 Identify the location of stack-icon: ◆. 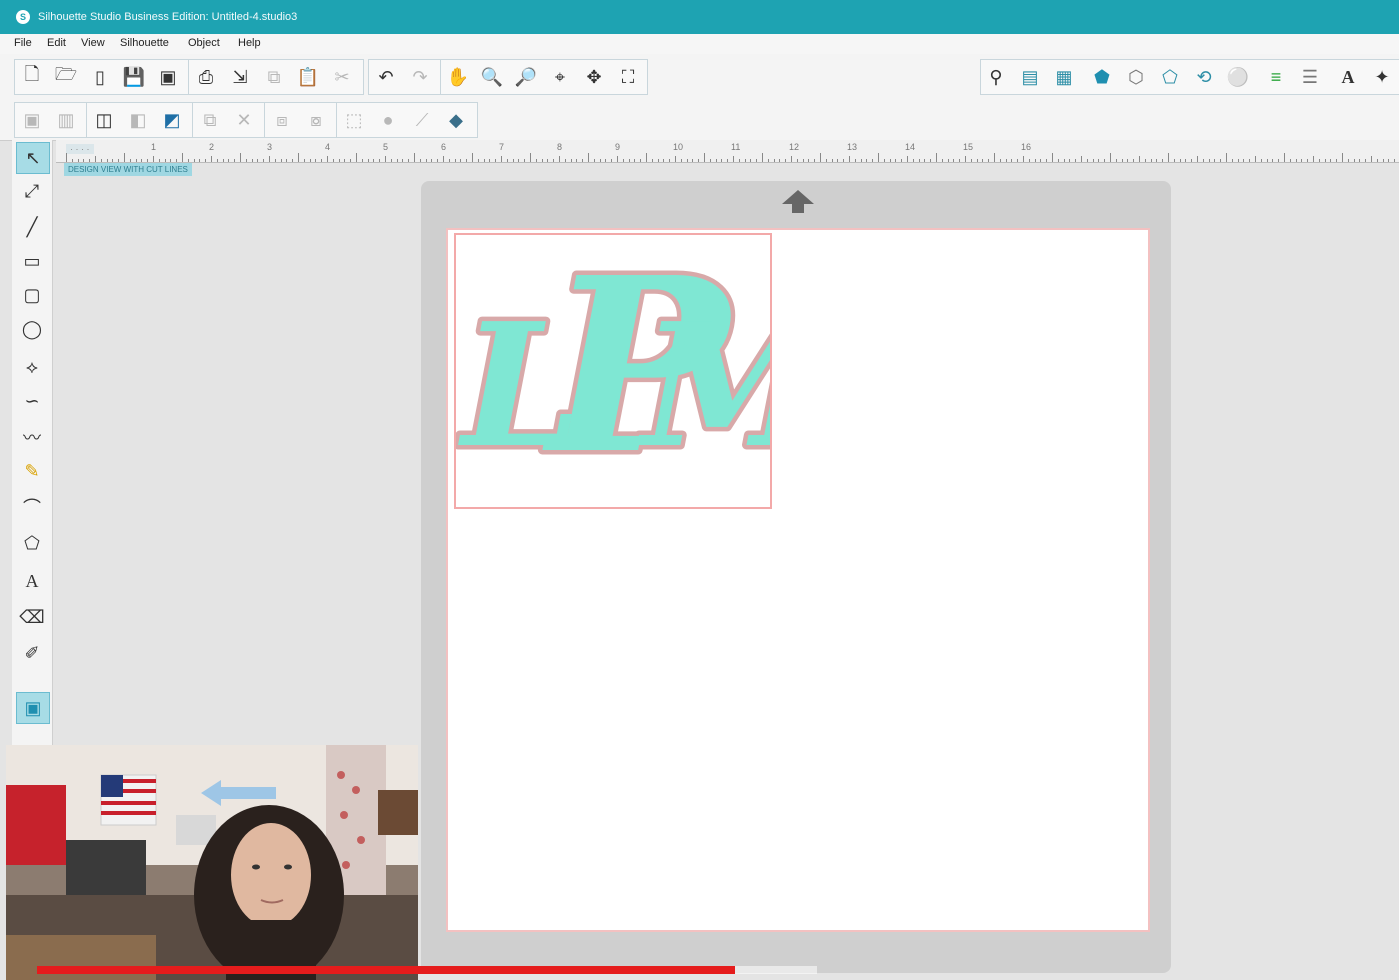
(456, 120).